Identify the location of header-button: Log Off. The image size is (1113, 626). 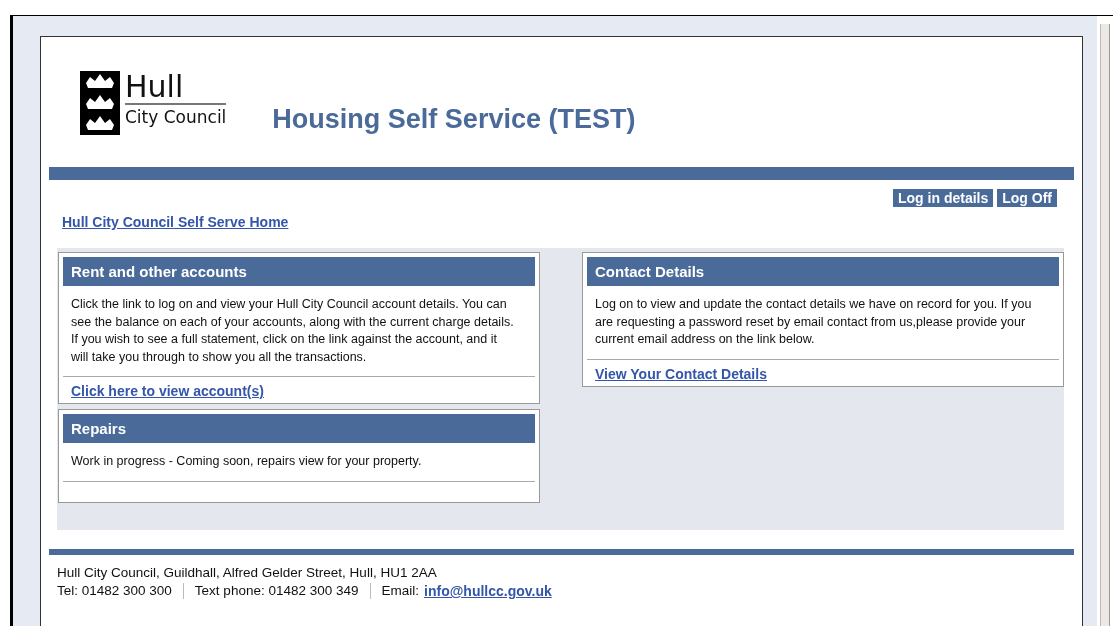
(1027, 198).